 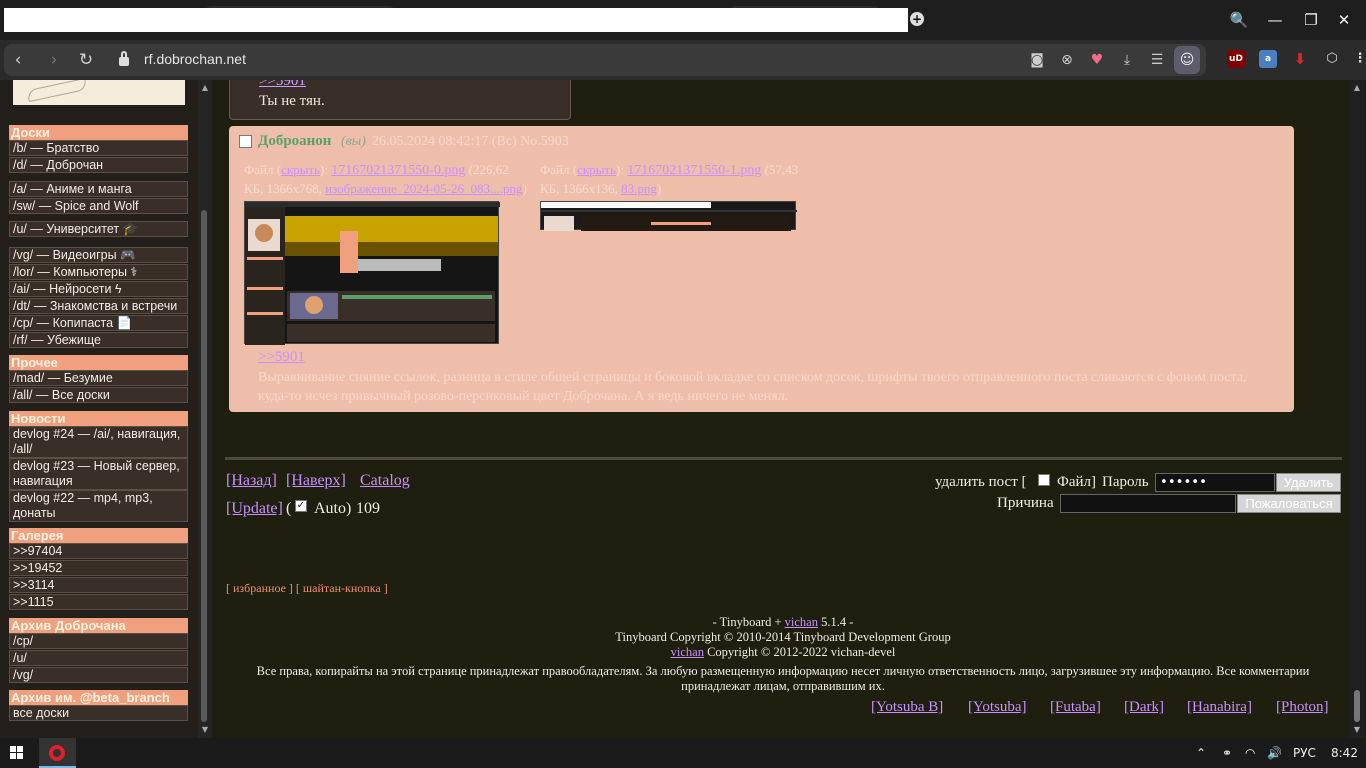 What do you see at coordinates (385, 481) in the screenshot?
I see `catalog-link: Catalog` at bounding box center [385, 481].